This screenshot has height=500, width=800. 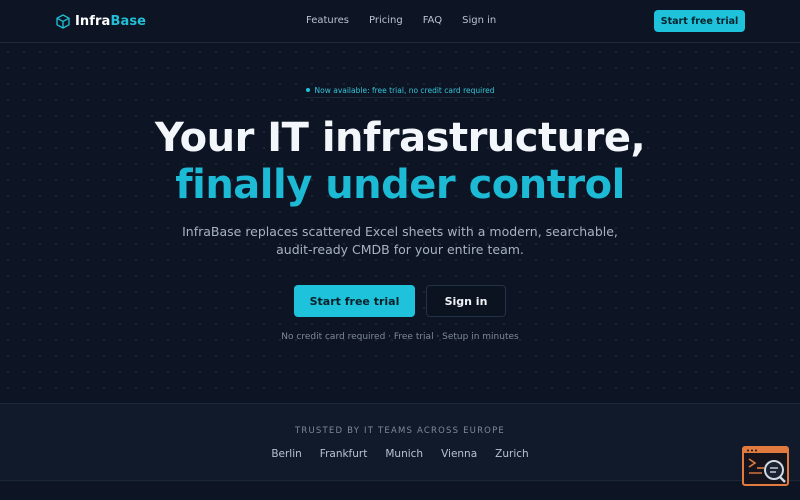 I want to click on hero-title-line2: finally under control, so click(x=400, y=185).